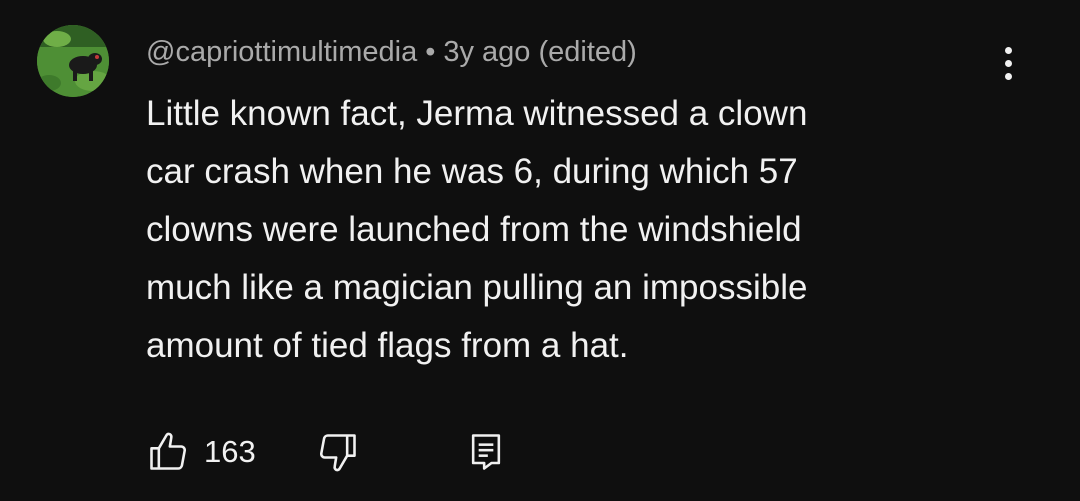 Image resolution: width=1080 pixels, height=501 pixels. I want to click on comment-meta: @capriottimultimedia • 3y ago (edited), so click(391, 52).